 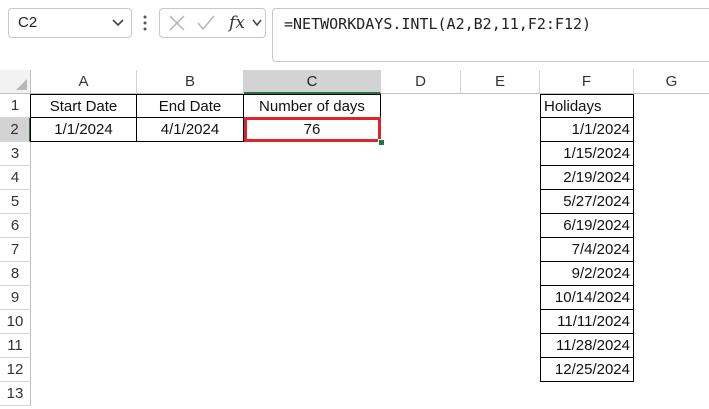 I want to click on holiday-cell: 7/4/2024, so click(x=587, y=250).